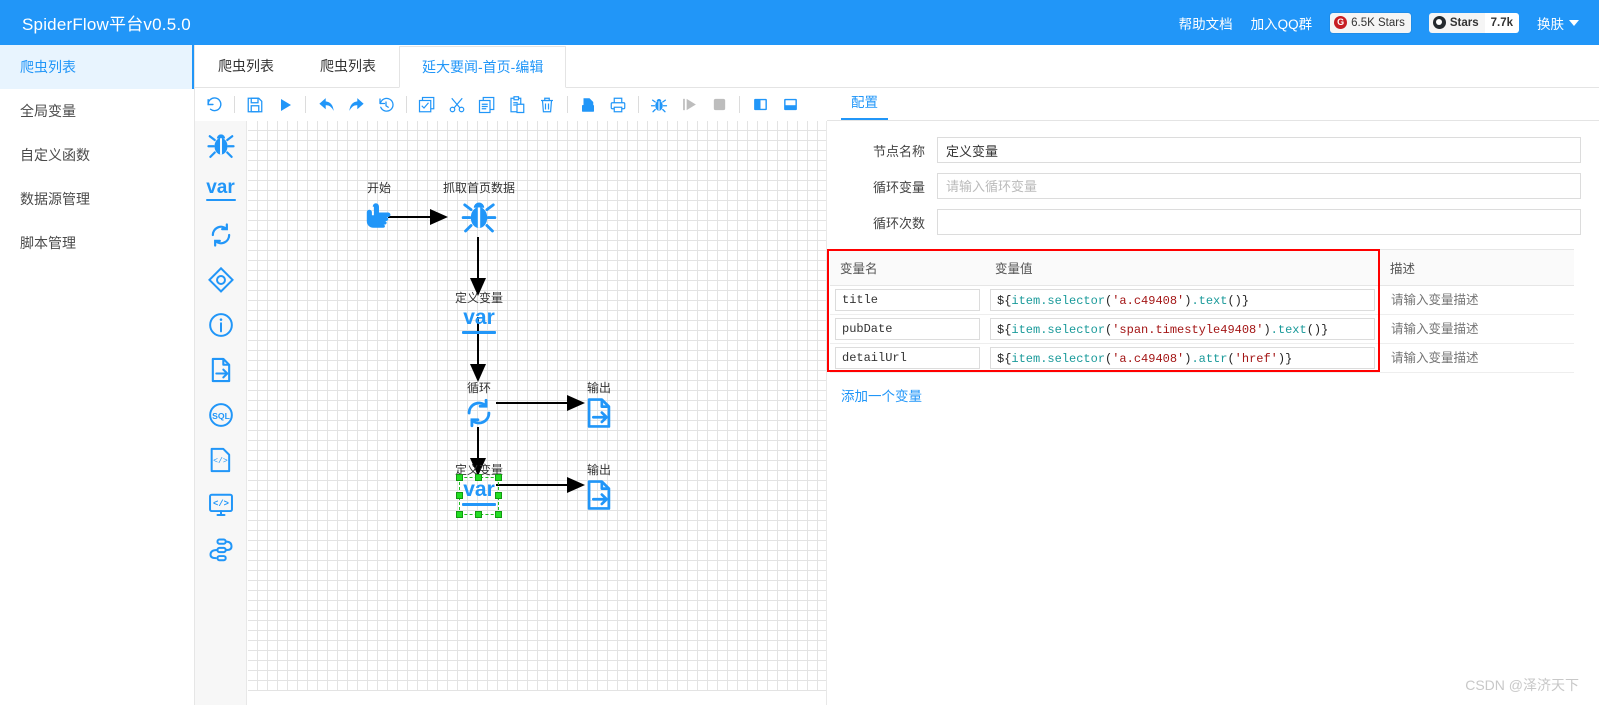  Describe the element at coordinates (221, 144) in the screenshot. I see `palette-crawler` at that location.